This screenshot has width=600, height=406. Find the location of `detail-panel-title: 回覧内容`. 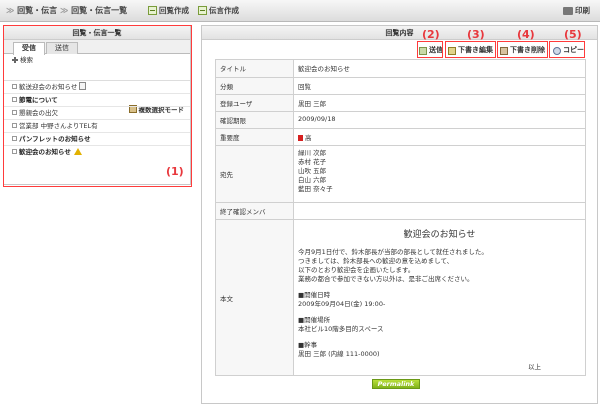

detail-panel-title: 回覧内容 is located at coordinates (399, 33).